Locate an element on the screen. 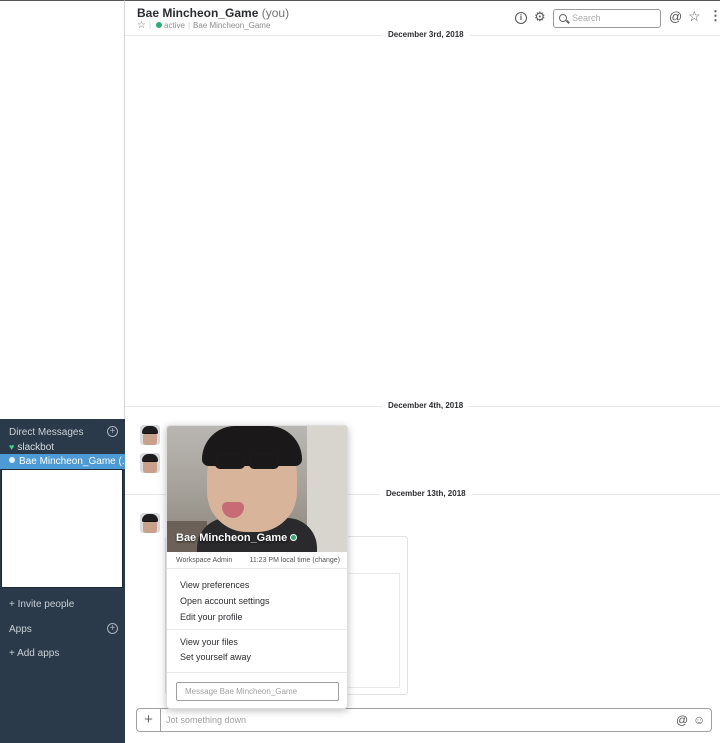 This screenshot has width=720, height=743. profile-name: Bae Mincheon_Game is located at coordinates (237, 538).